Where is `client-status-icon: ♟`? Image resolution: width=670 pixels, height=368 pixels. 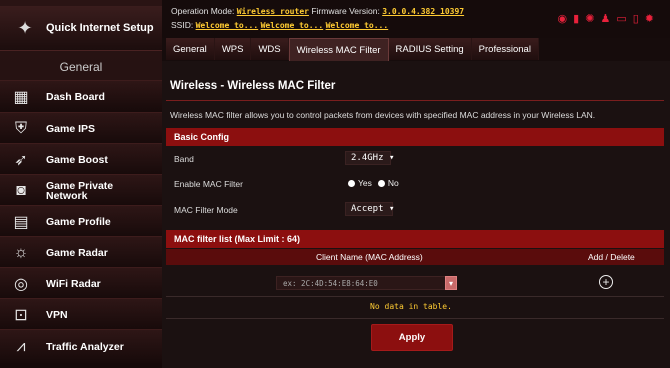
client-status-icon: ♟ is located at coordinates (605, 18).